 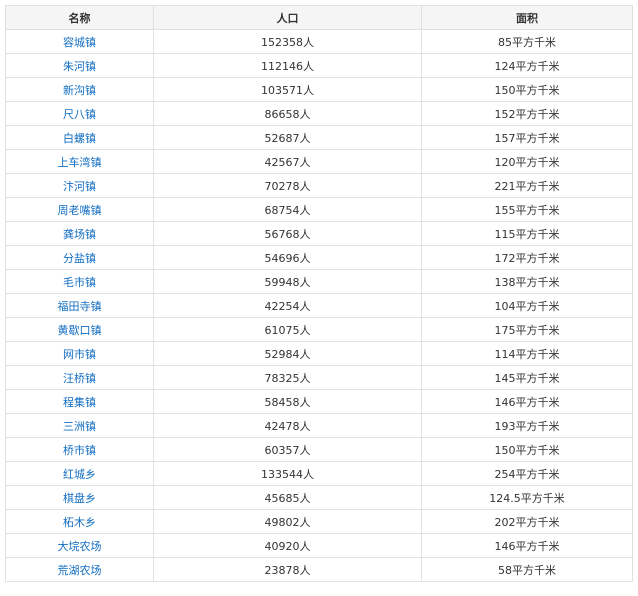 I want to click on town-link: 网市镇, so click(x=79, y=354).